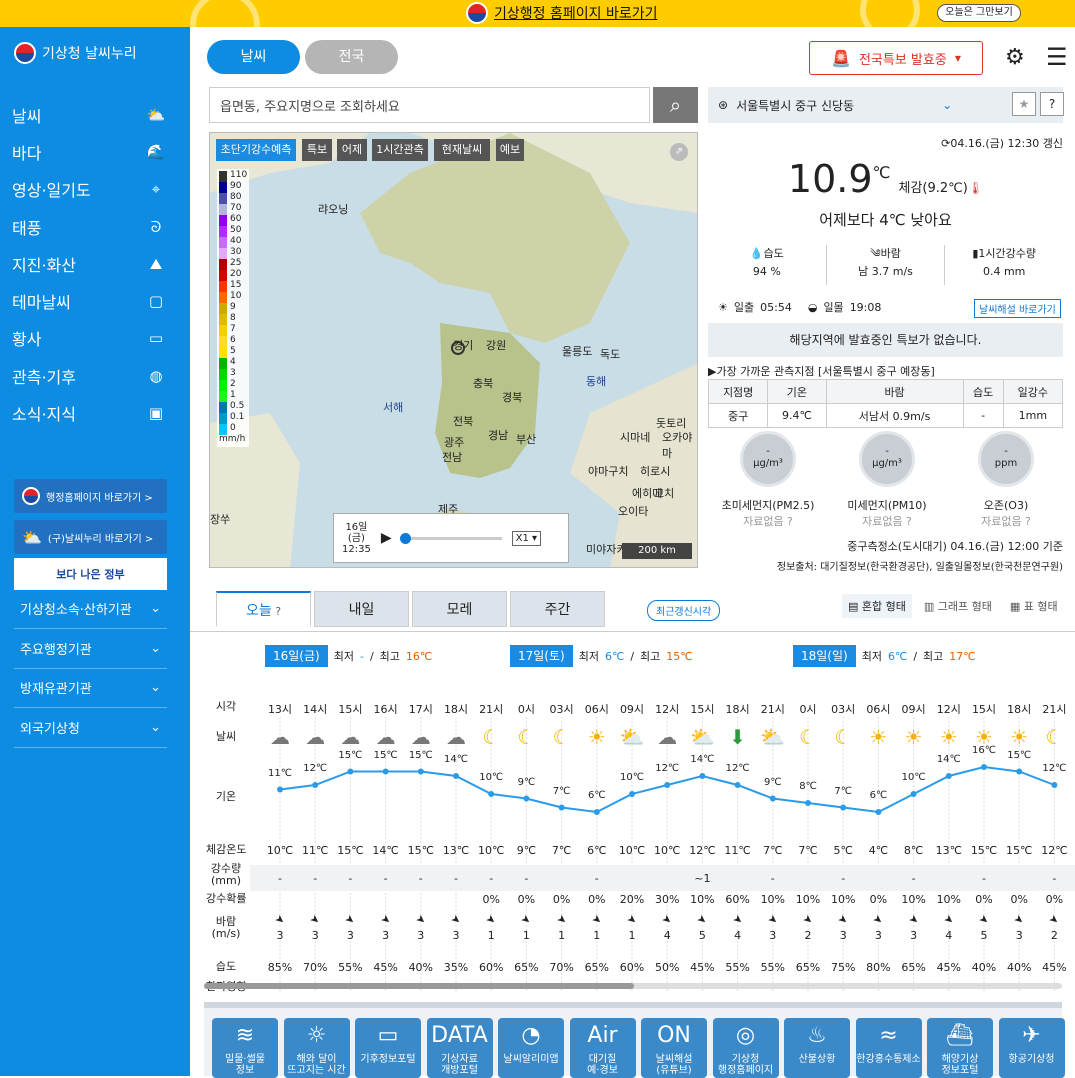 This screenshot has width=1075, height=1078. Describe the element at coordinates (429, 105) in the screenshot. I see `search-input: 읍면동, 주요지명으로 조회하세요` at that location.